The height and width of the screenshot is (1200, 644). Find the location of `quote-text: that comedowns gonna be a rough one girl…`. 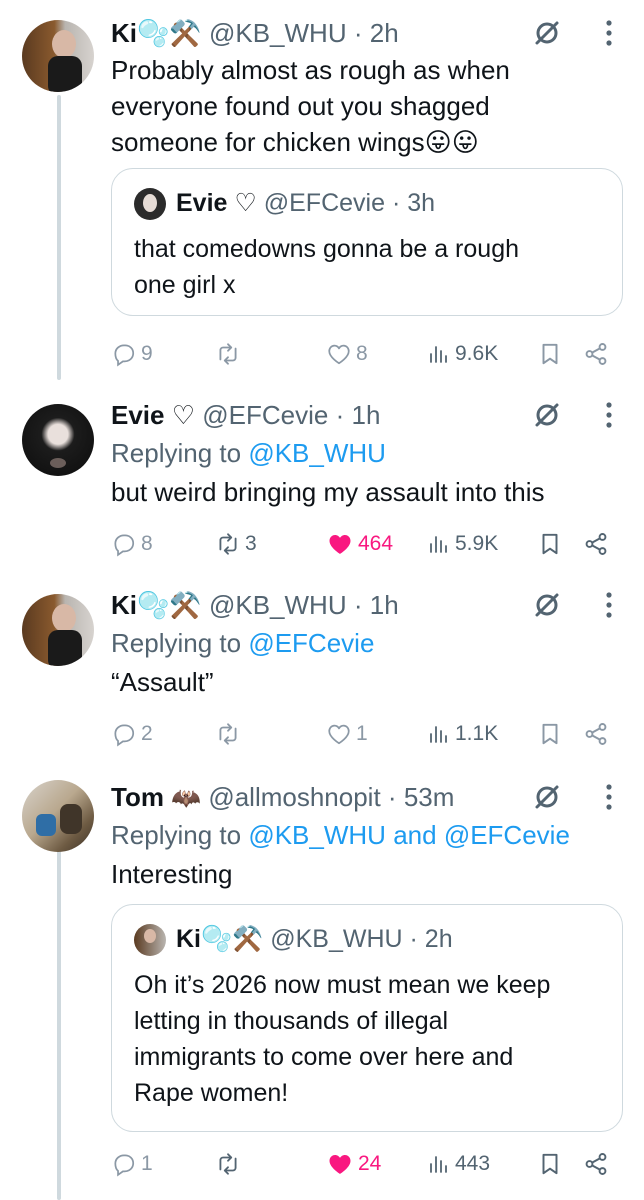

quote-text: that comedowns gonna be a rough one girl… is located at coordinates (367, 267).